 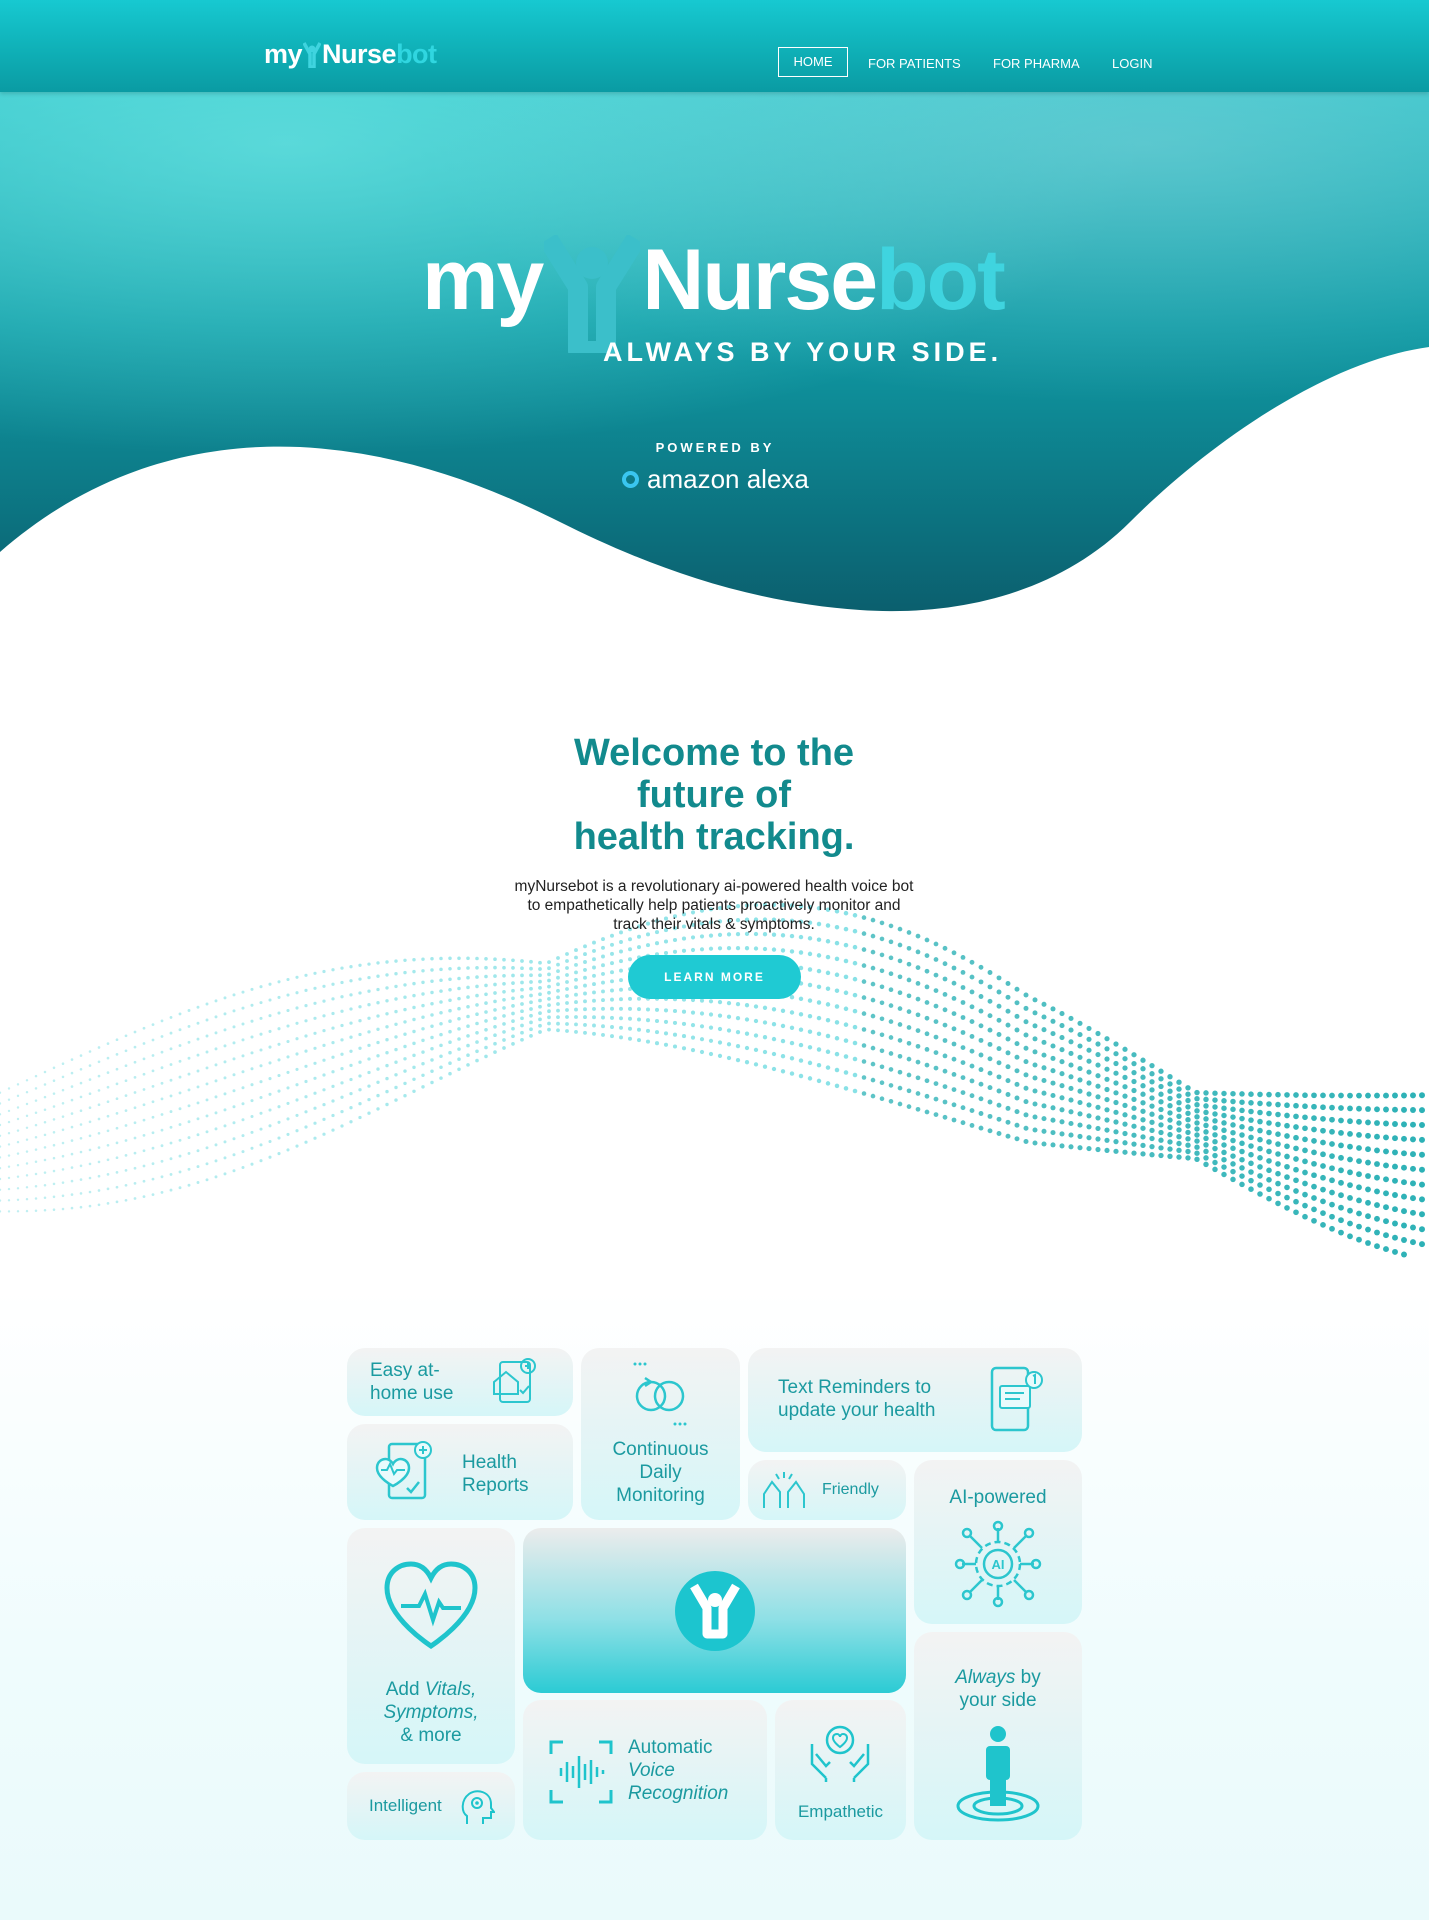 What do you see at coordinates (592, 297) in the screenshot?
I see `hero-figure-icon` at bounding box center [592, 297].